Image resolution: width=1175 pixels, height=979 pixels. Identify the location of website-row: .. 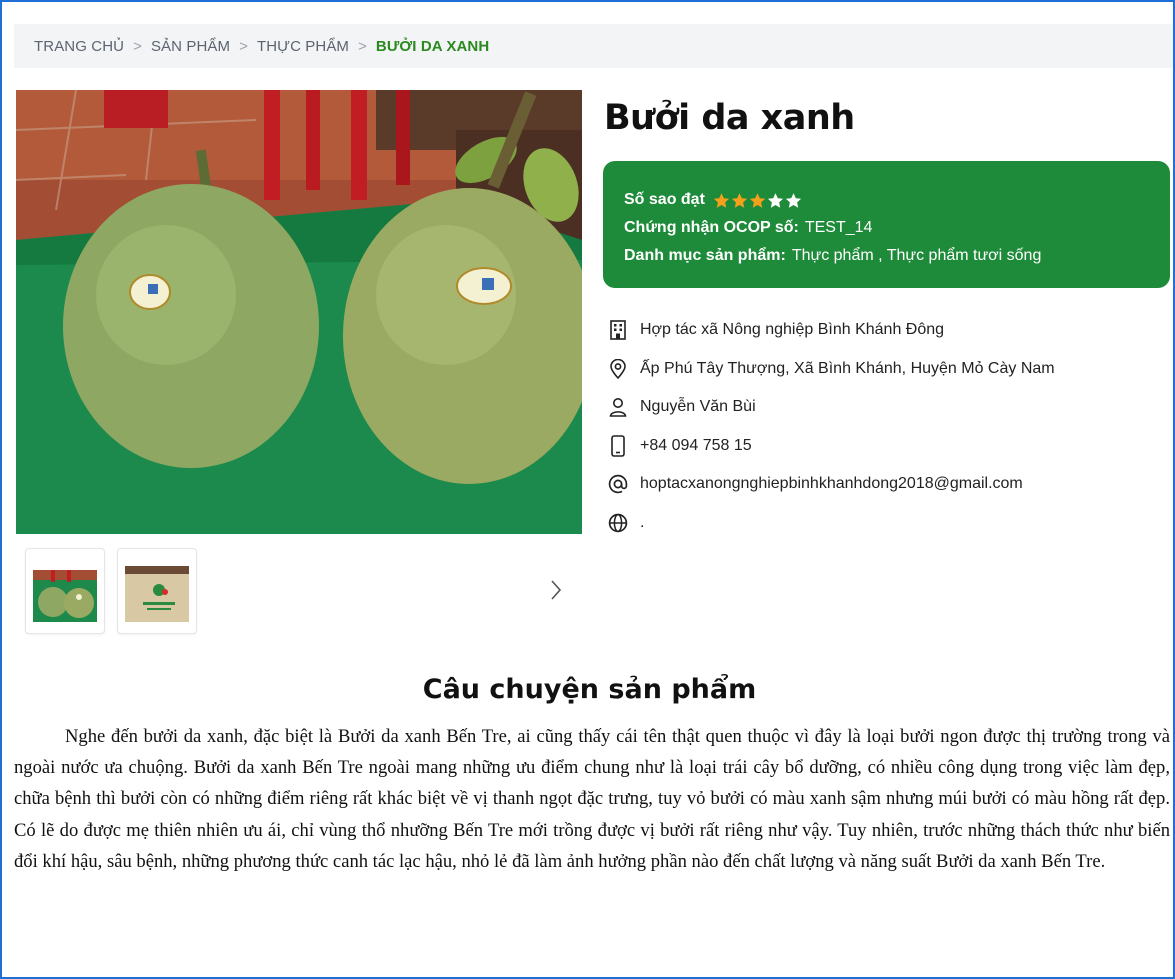
(888, 523).